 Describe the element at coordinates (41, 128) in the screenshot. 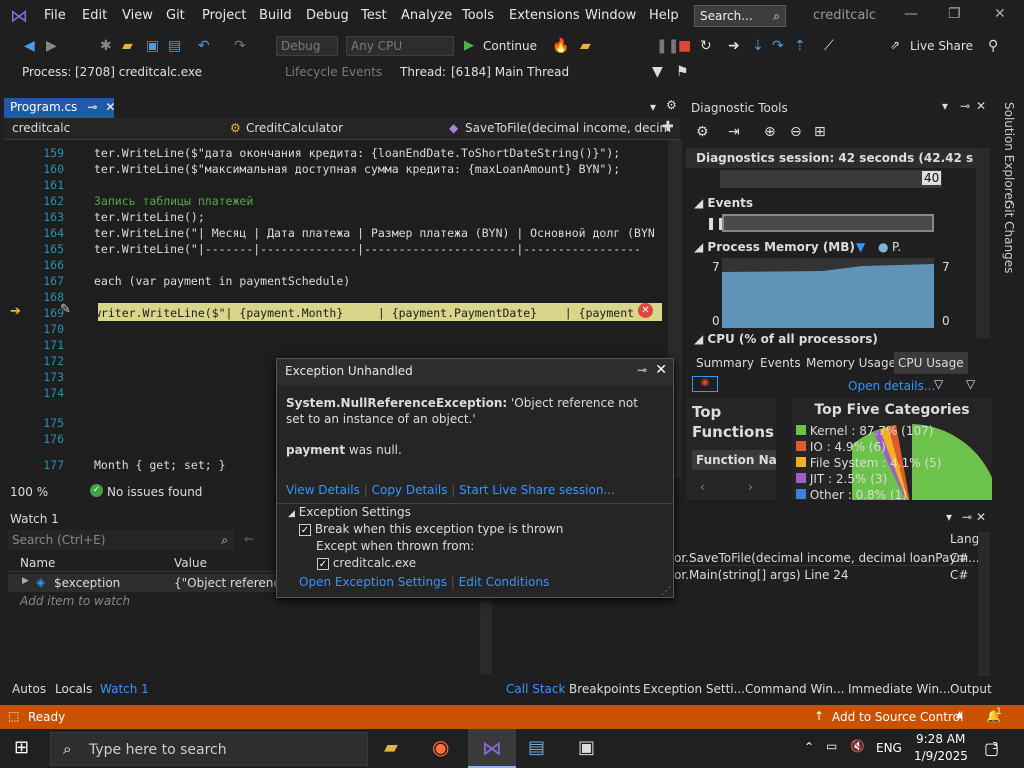

I see `project-nav: creditcalc` at that location.